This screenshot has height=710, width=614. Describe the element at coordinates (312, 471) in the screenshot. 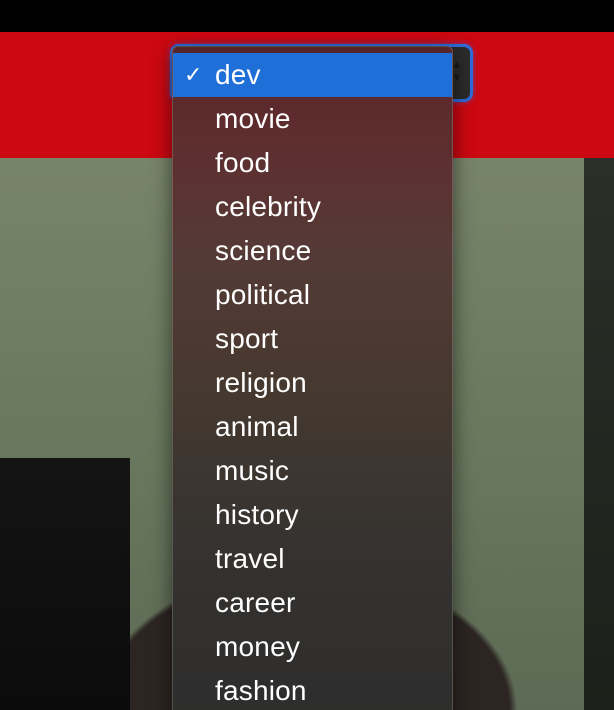

I see `option-music: music` at that location.